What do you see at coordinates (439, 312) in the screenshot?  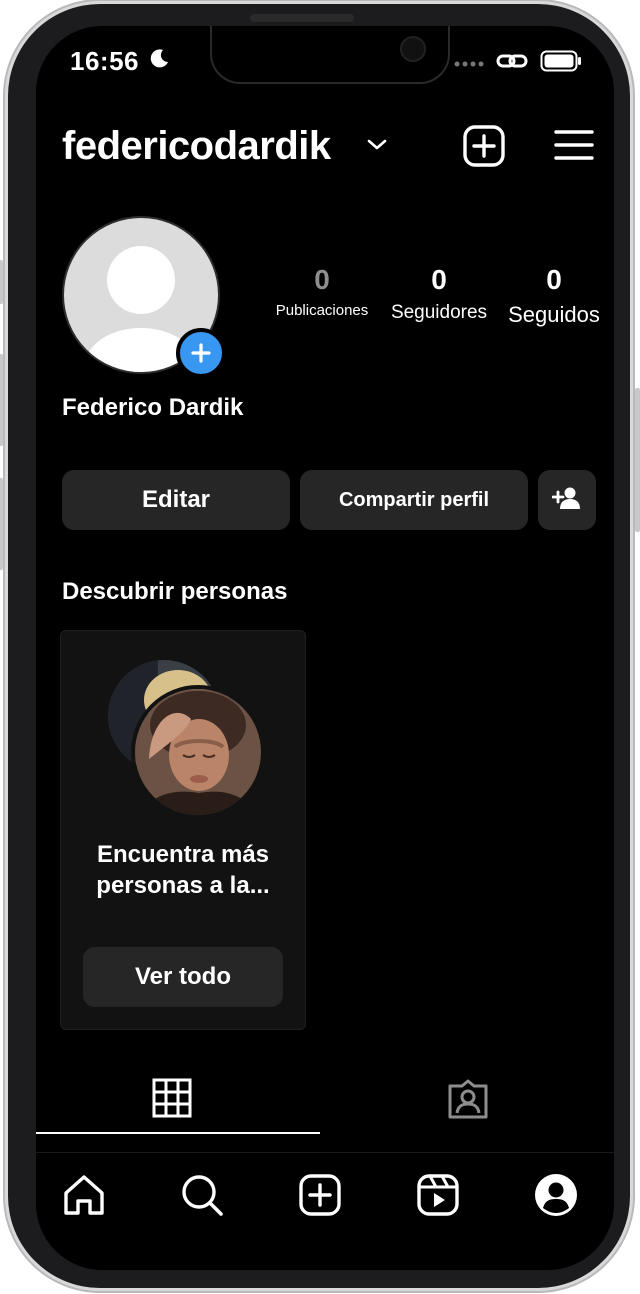 I see `stat-followers-label: Seguidores` at bounding box center [439, 312].